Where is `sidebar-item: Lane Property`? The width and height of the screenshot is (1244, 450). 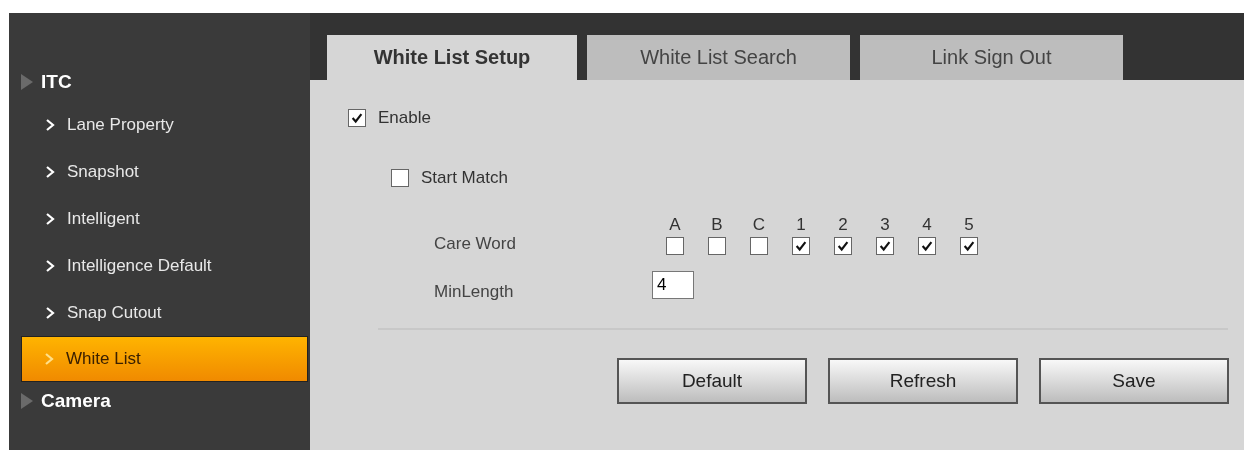
sidebar-item: Lane Property is located at coordinates (159, 124).